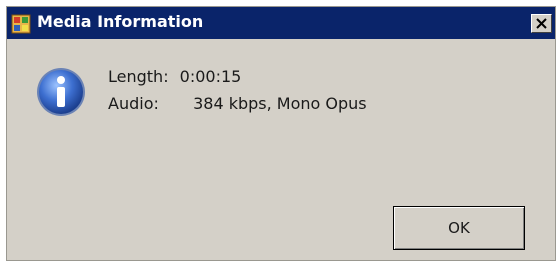 This screenshot has width=560, height=267. Describe the element at coordinates (174, 76) in the screenshot. I see `length-row: Length: 0:00:15` at that location.